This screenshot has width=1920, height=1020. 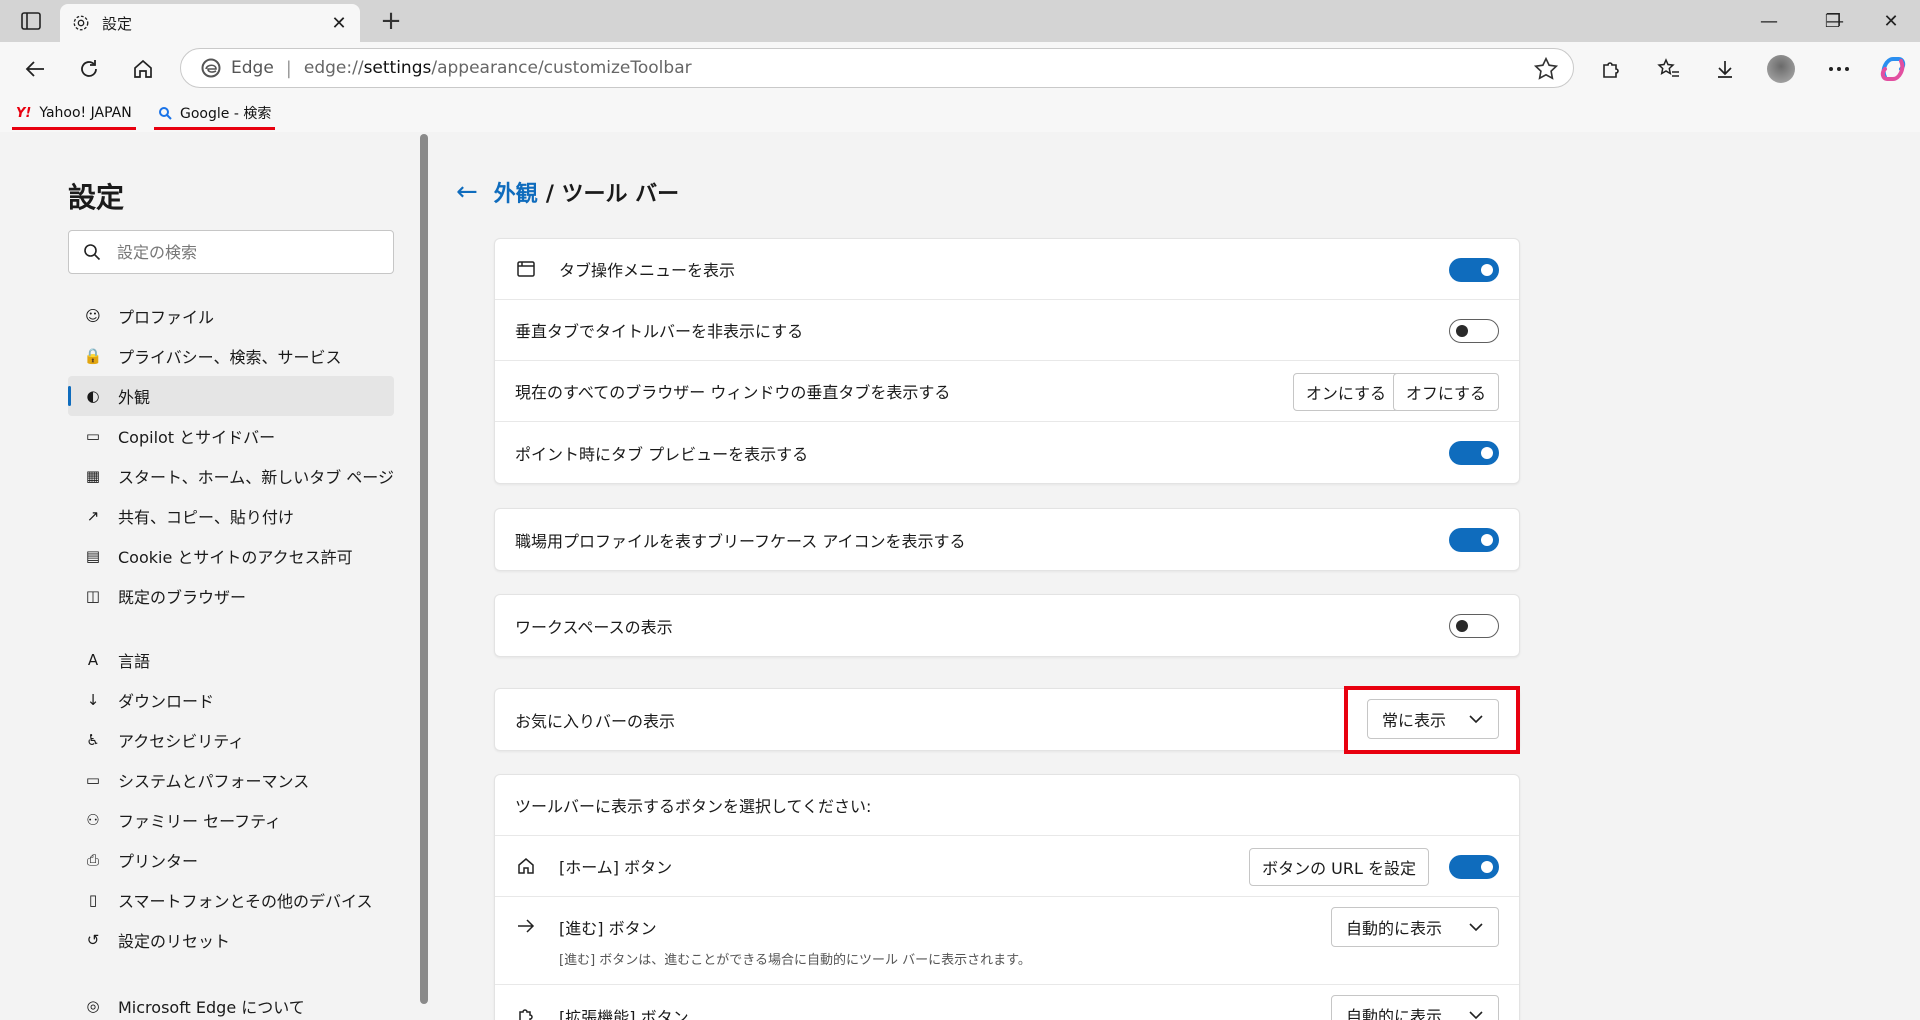 I want to click on tab-actions-menu-button, so click(x=31, y=21).